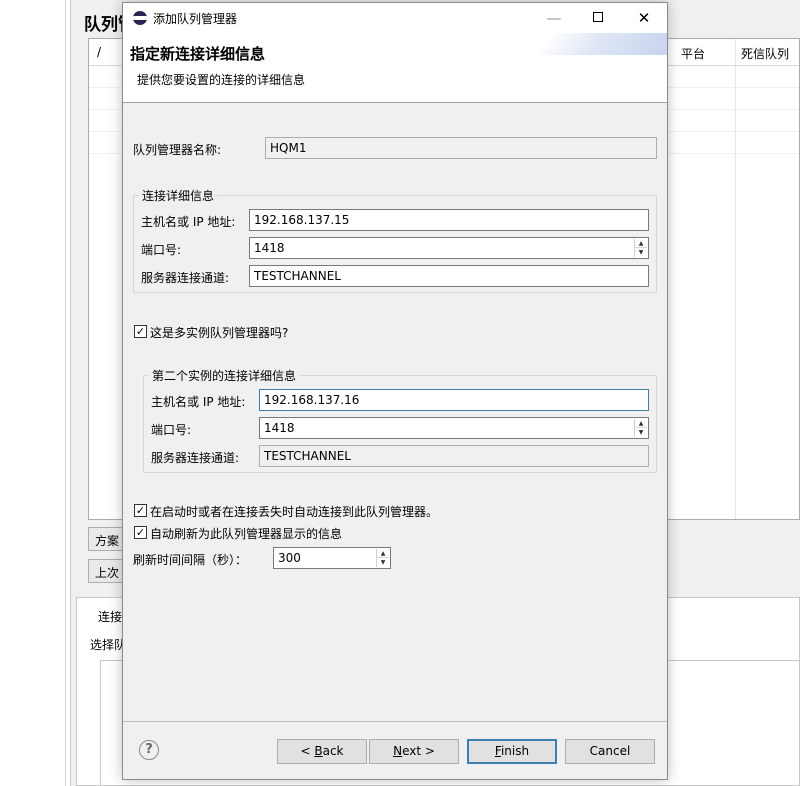  I want to click on wizard-page-title: 指定新连接详细信息, so click(198, 54).